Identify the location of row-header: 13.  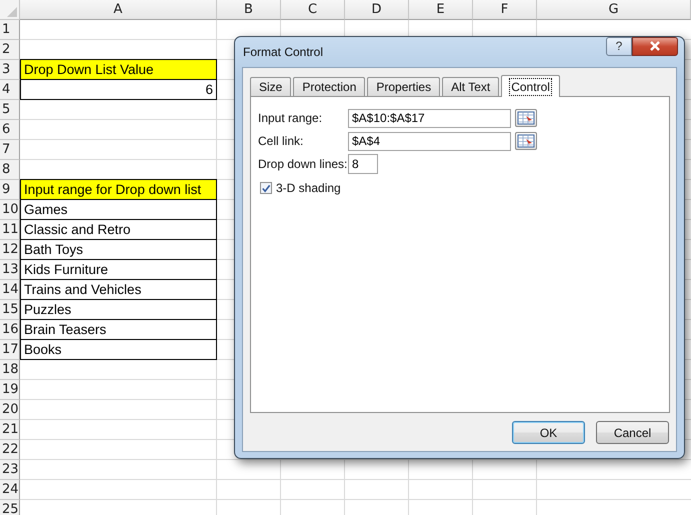
(10, 270).